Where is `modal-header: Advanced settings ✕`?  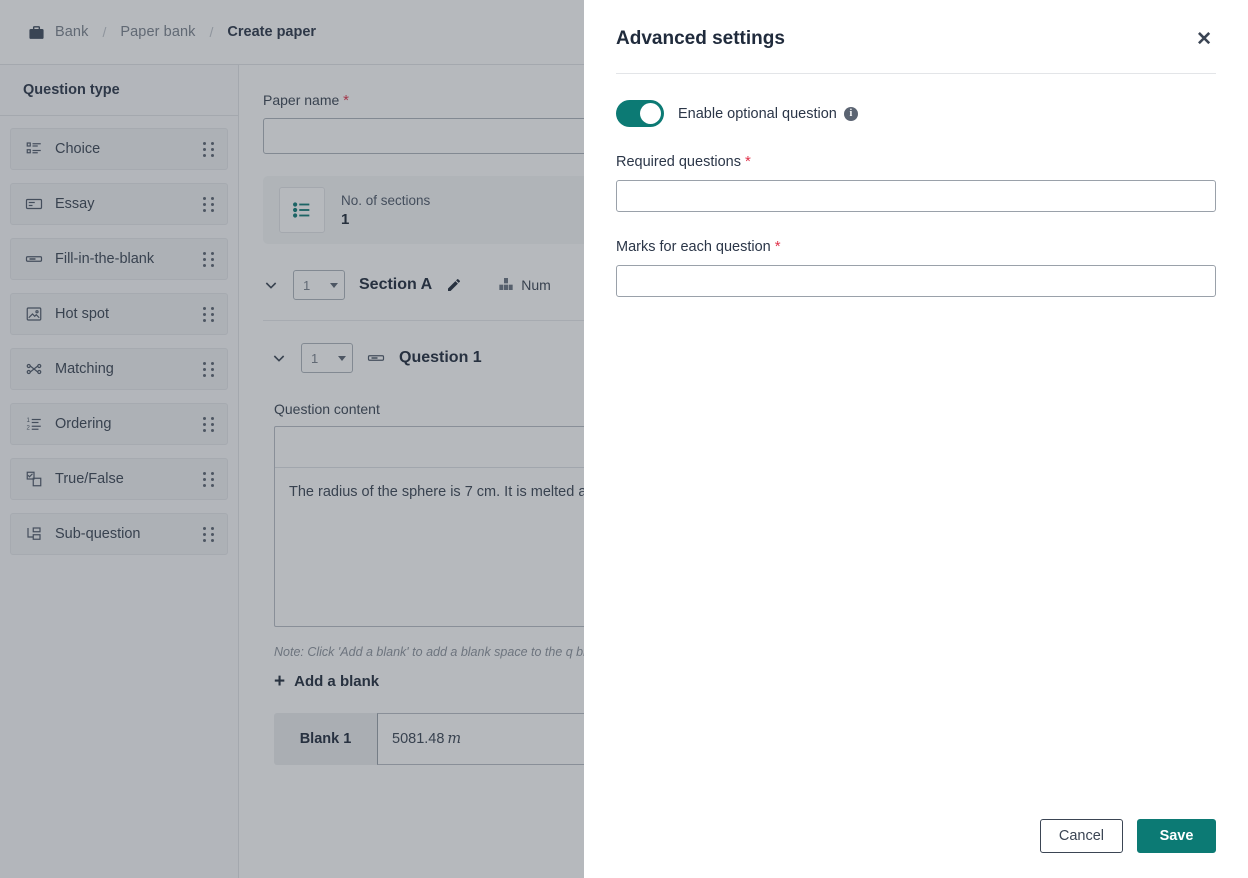
modal-header: Advanced settings ✕ is located at coordinates (916, 25).